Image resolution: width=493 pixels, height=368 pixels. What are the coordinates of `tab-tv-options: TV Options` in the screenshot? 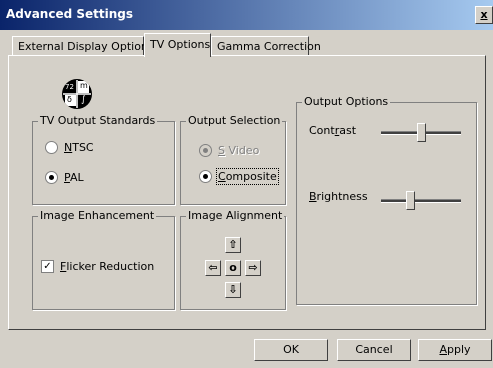 It's located at (177, 45).